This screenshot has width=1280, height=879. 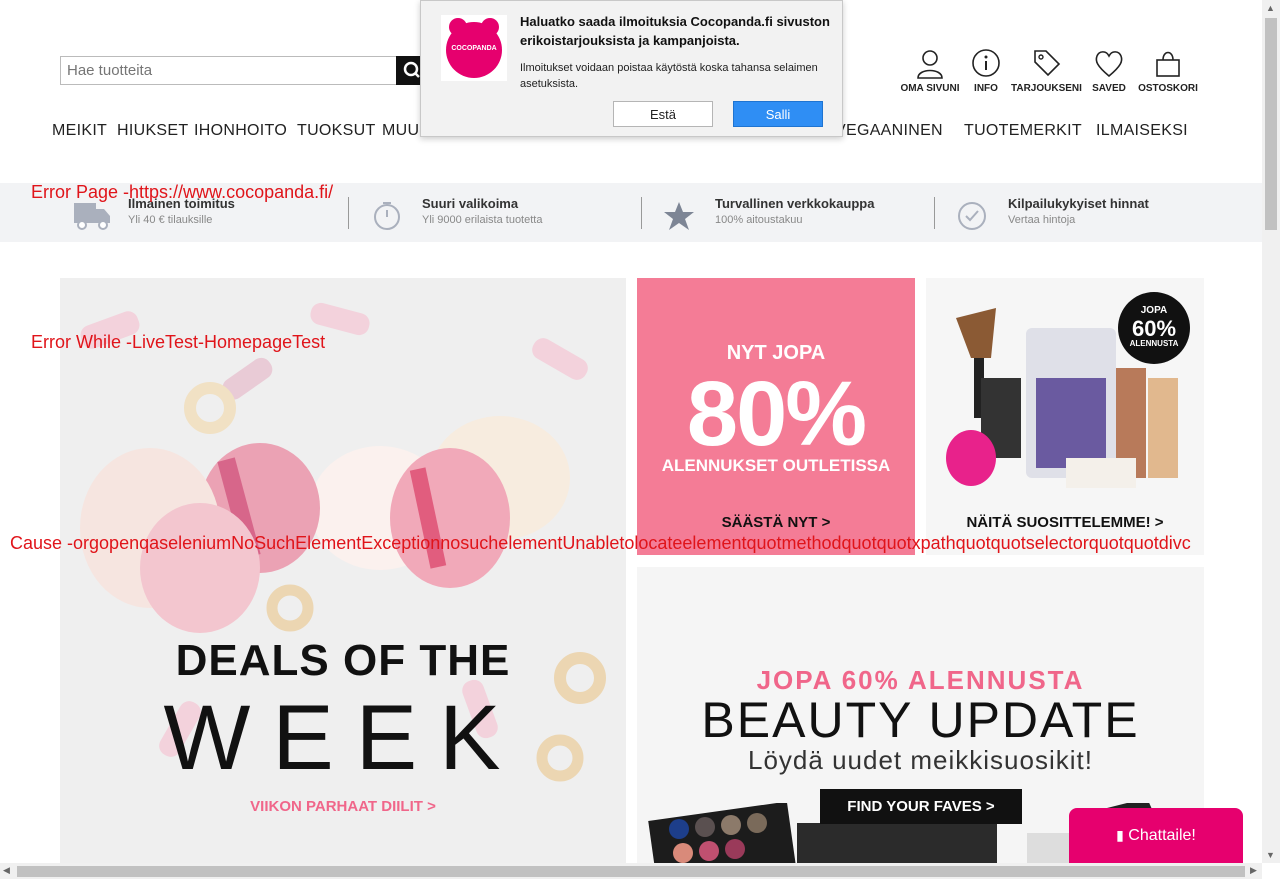 I want to click on cocopanda-logo: COCOPANDA, so click(x=474, y=48).